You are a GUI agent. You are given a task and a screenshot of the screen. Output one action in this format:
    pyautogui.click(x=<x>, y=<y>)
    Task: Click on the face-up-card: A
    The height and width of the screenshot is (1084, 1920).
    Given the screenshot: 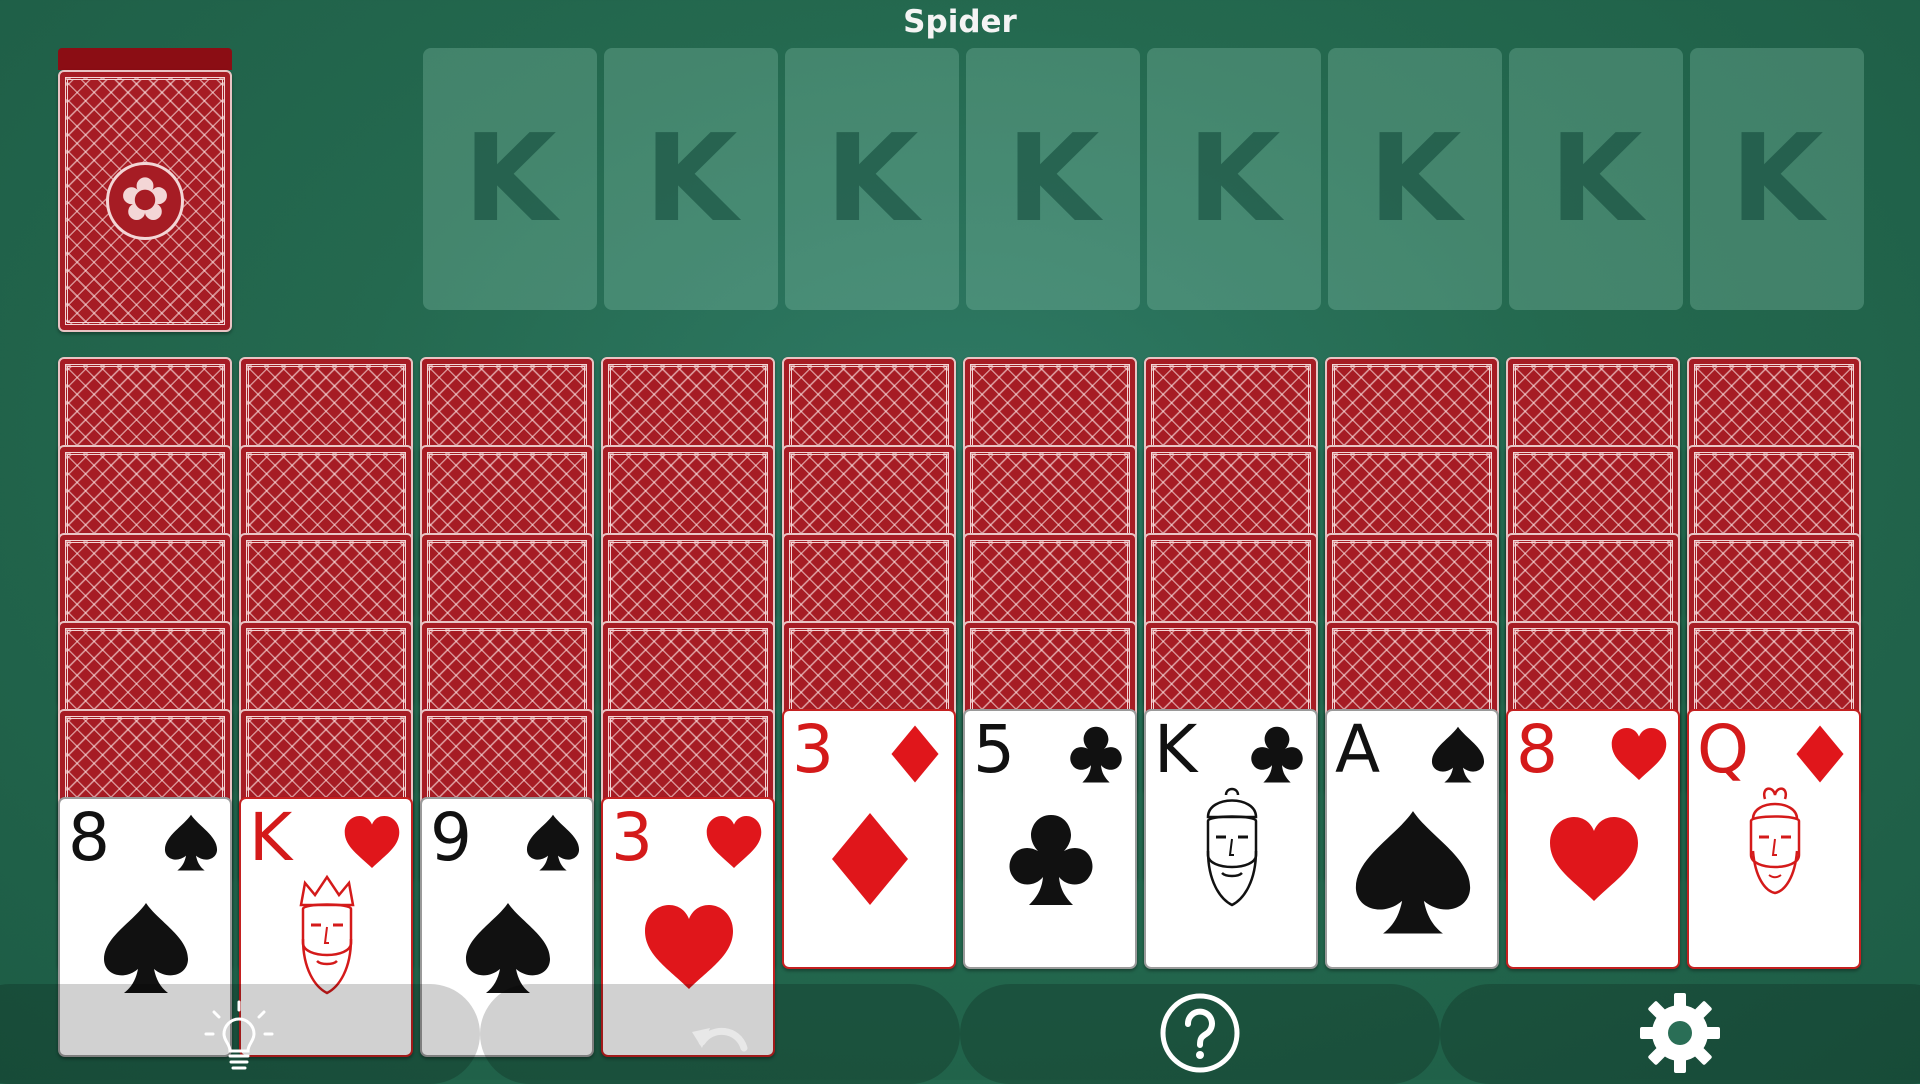 What is the action you would take?
    pyautogui.click(x=1412, y=839)
    